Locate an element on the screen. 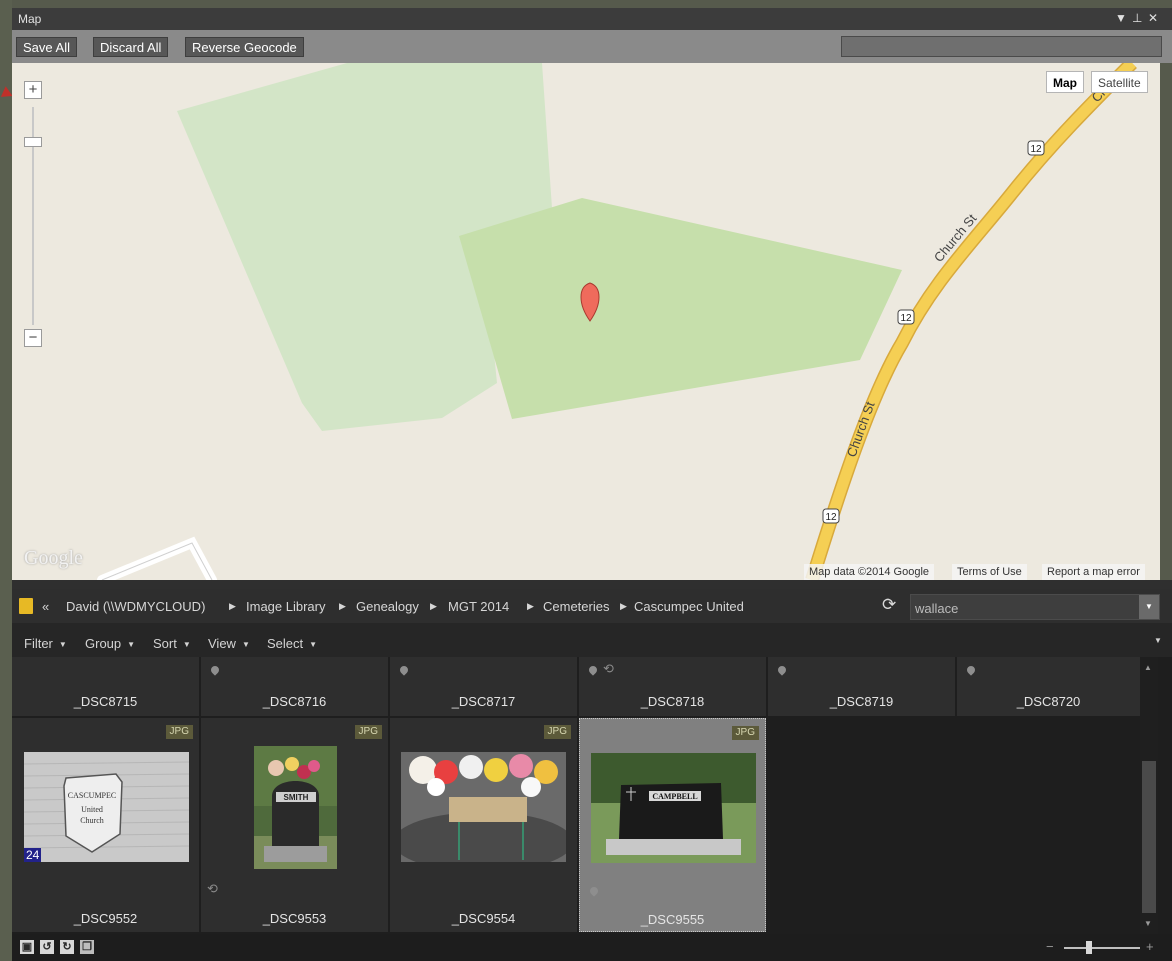 This screenshot has width=1172, height=961. discard-all-button: Discard All is located at coordinates (131, 47).